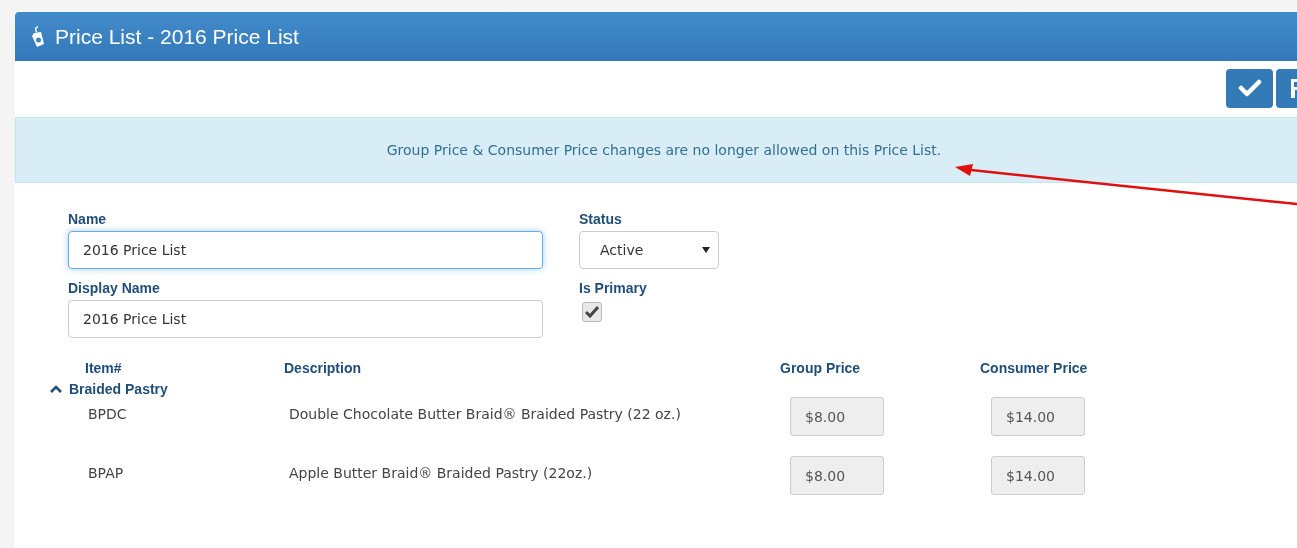 This screenshot has height=548, width=1297. Describe the element at coordinates (706, 250) in the screenshot. I see `caret-icon` at that location.